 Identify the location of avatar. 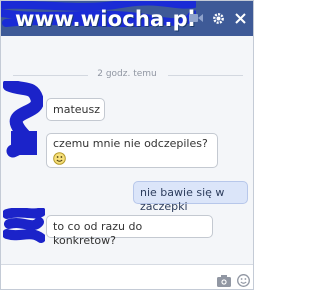
(24, 143).